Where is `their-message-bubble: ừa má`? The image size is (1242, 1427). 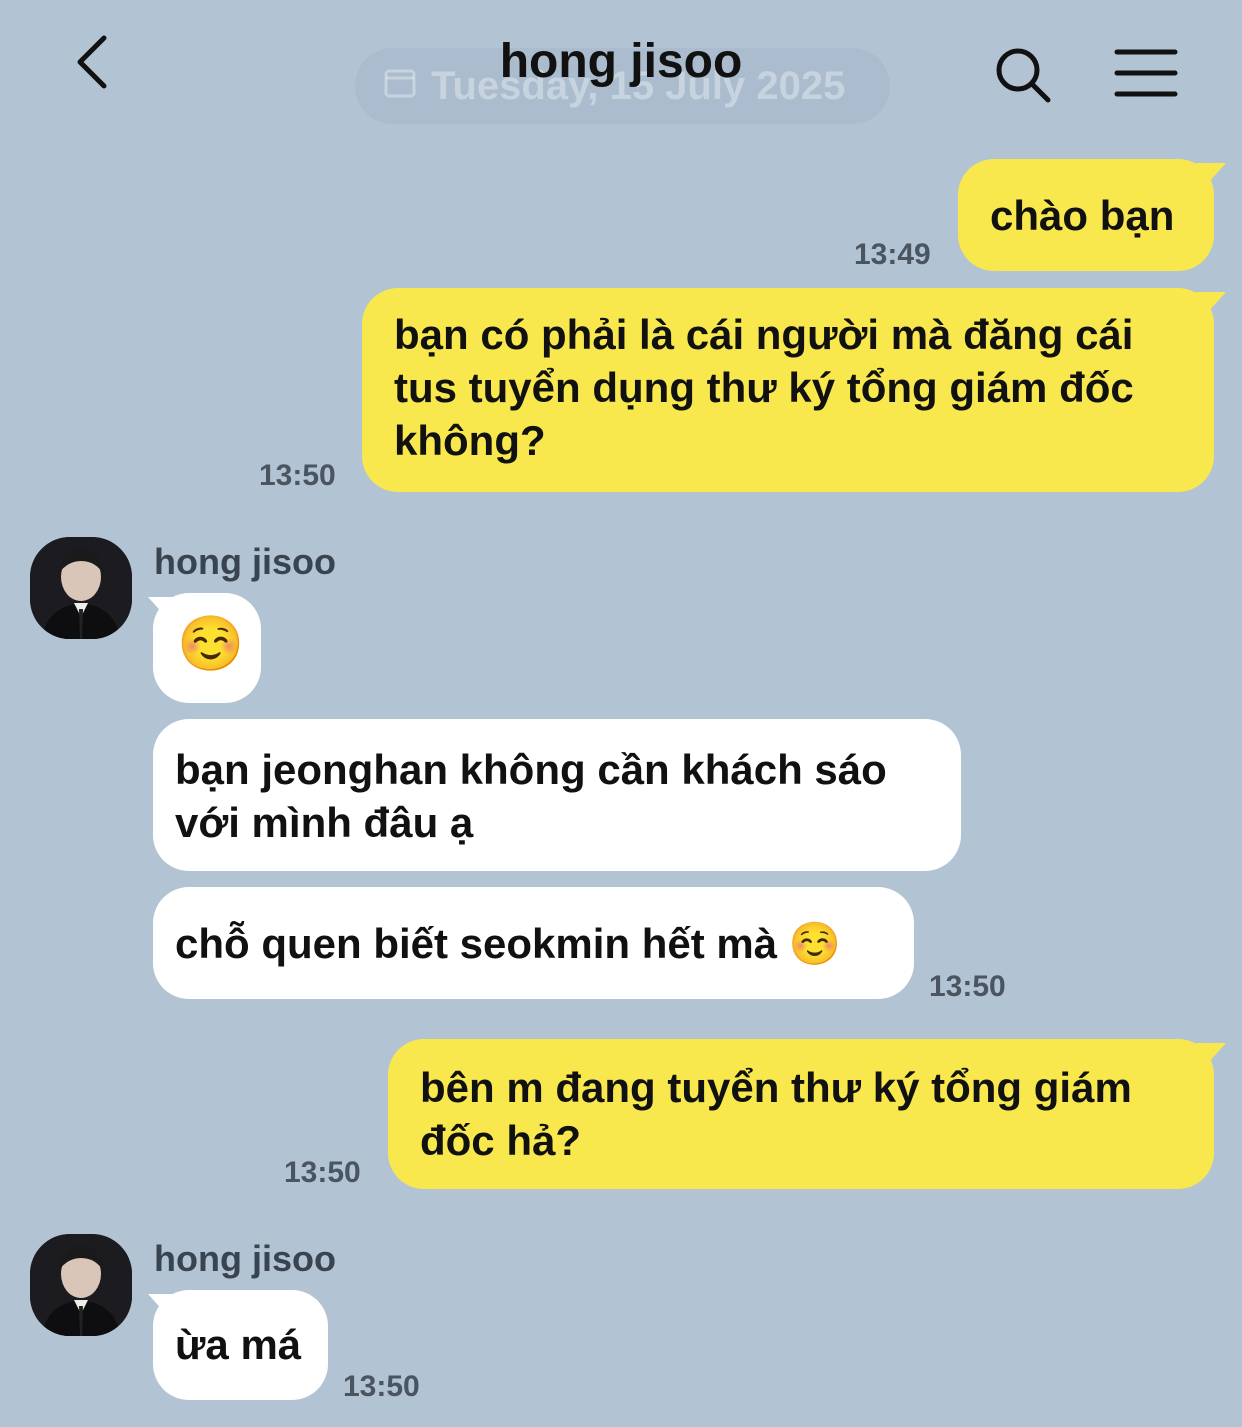 their-message-bubble: ừa má is located at coordinates (240, 1345).